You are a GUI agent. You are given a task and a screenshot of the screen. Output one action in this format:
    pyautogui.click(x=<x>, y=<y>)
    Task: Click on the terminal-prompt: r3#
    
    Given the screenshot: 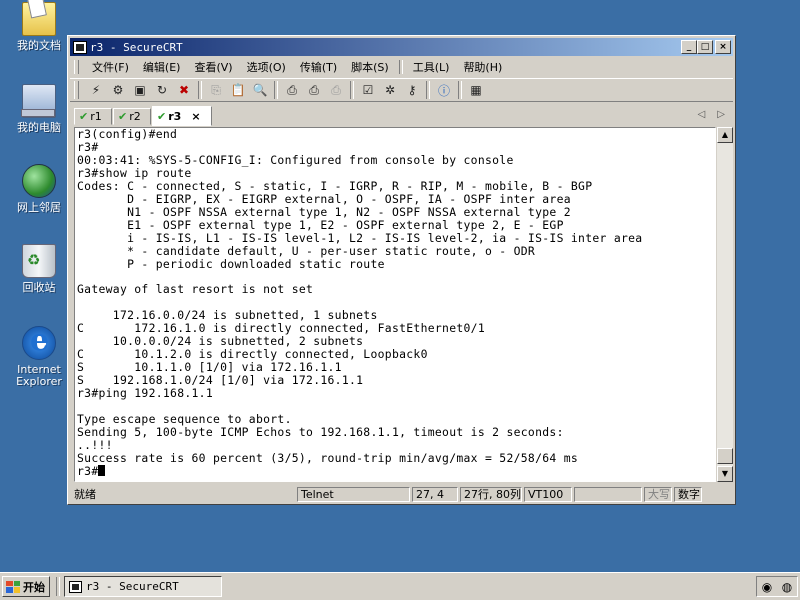 What is the action you would take?
    pyautogui.click(x=88, y=470)
    